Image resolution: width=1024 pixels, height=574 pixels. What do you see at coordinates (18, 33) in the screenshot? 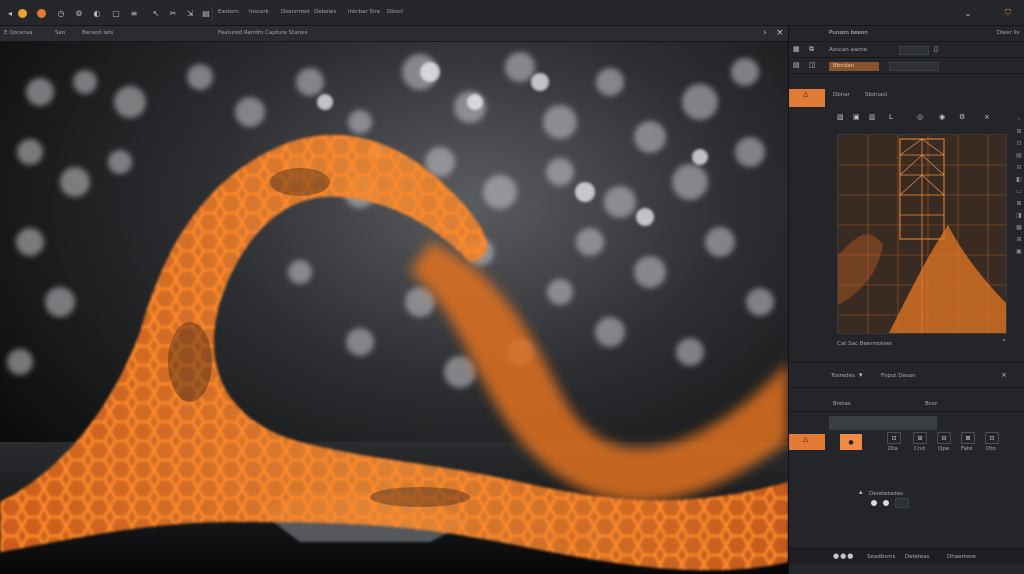
I see `viewport-left-label: E Qoceraa` at bounding box center [18, 33].